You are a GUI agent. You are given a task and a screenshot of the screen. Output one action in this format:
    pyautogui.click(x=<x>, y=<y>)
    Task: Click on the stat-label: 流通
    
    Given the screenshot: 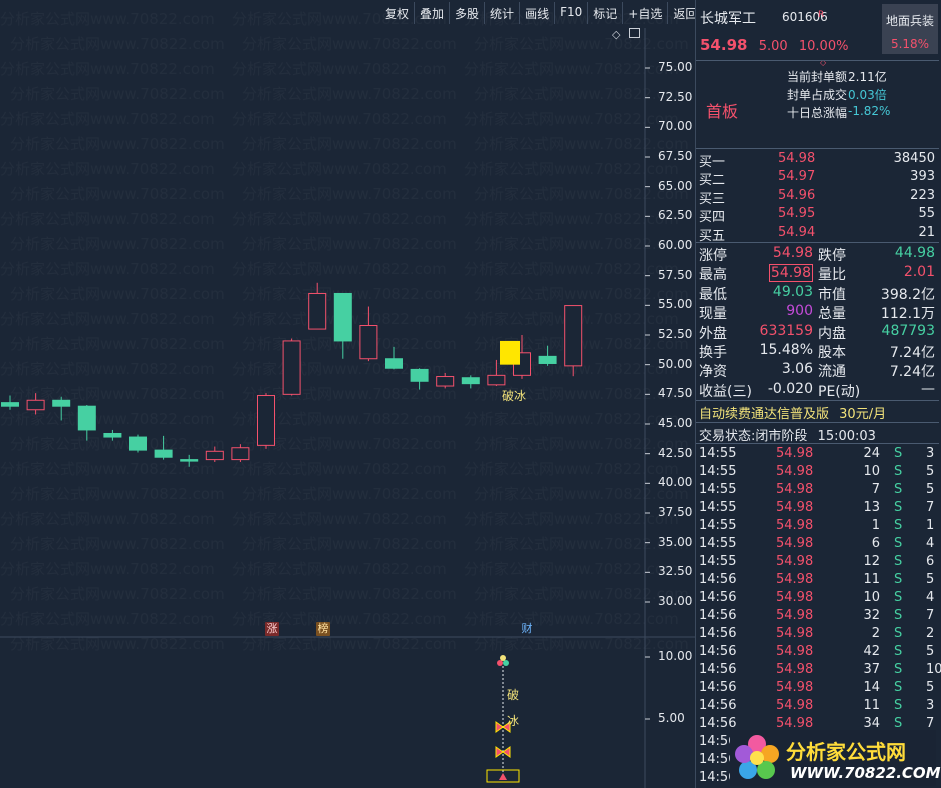 What is the action you would take?
    pyautogui.click(x=832, y=372)
    